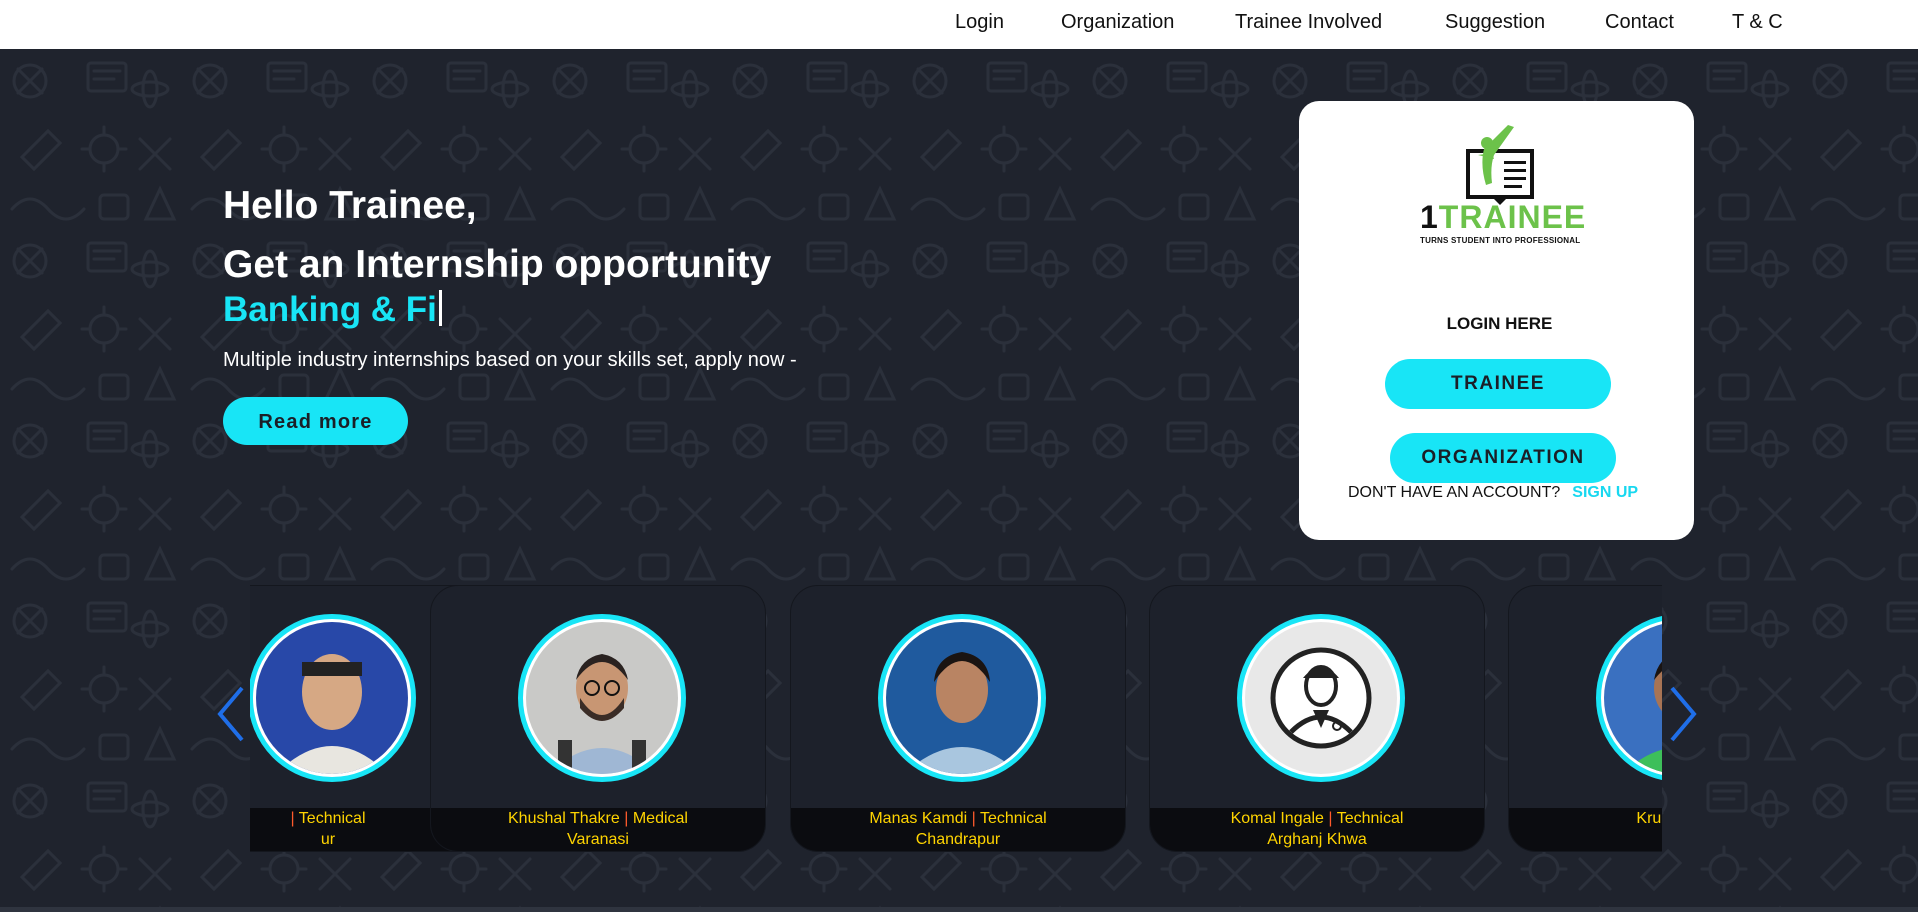 The image size is (1918, 912). I want to click on carousel-next-button, so click(1684, 714).